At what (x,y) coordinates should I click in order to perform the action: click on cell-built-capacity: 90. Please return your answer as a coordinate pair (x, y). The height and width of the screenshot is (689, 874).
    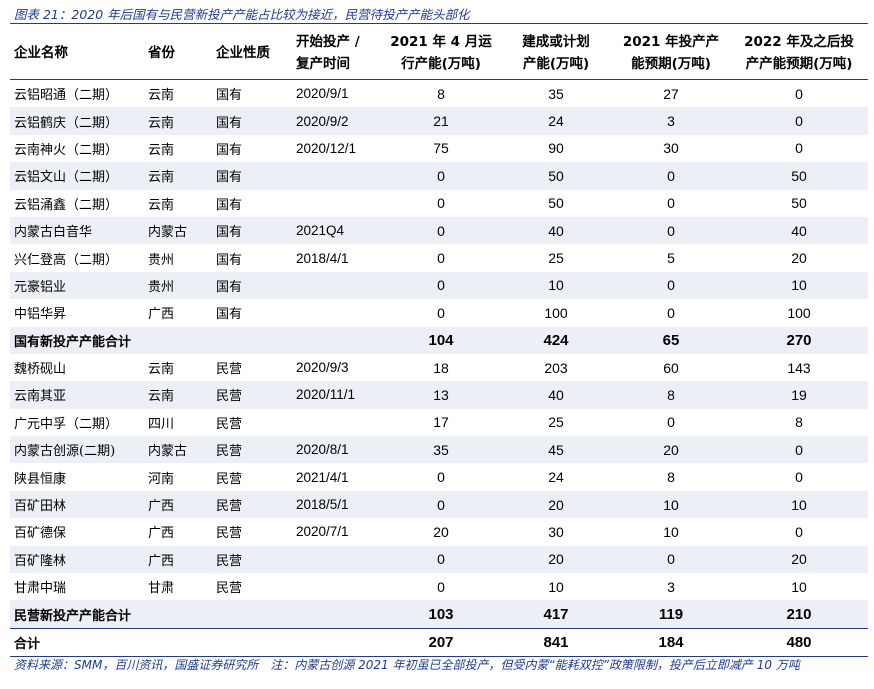
    Looking at the image, I should click on (556, 148).